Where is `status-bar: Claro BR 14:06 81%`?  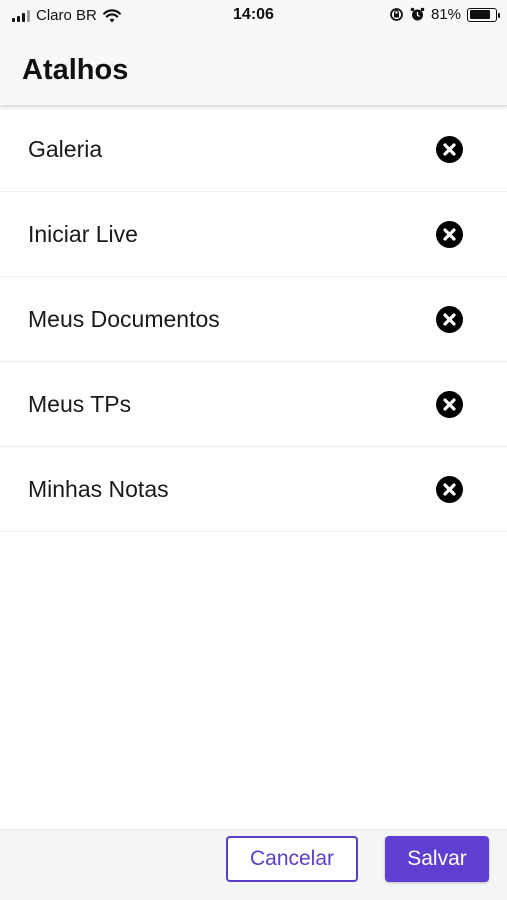
status-bar: Claro BR 14:06 81% is located at coordinates (253, 16).